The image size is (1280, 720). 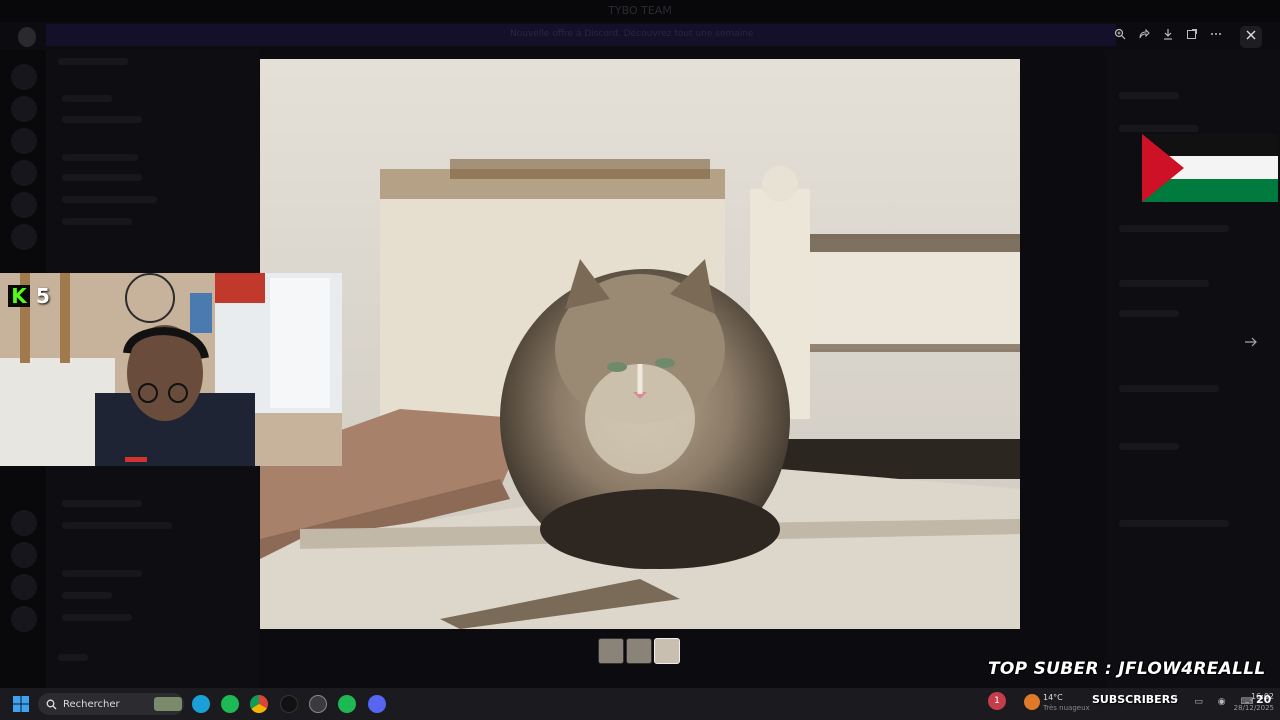 I want to click on windows-start-button, so click(x=21, y=704).